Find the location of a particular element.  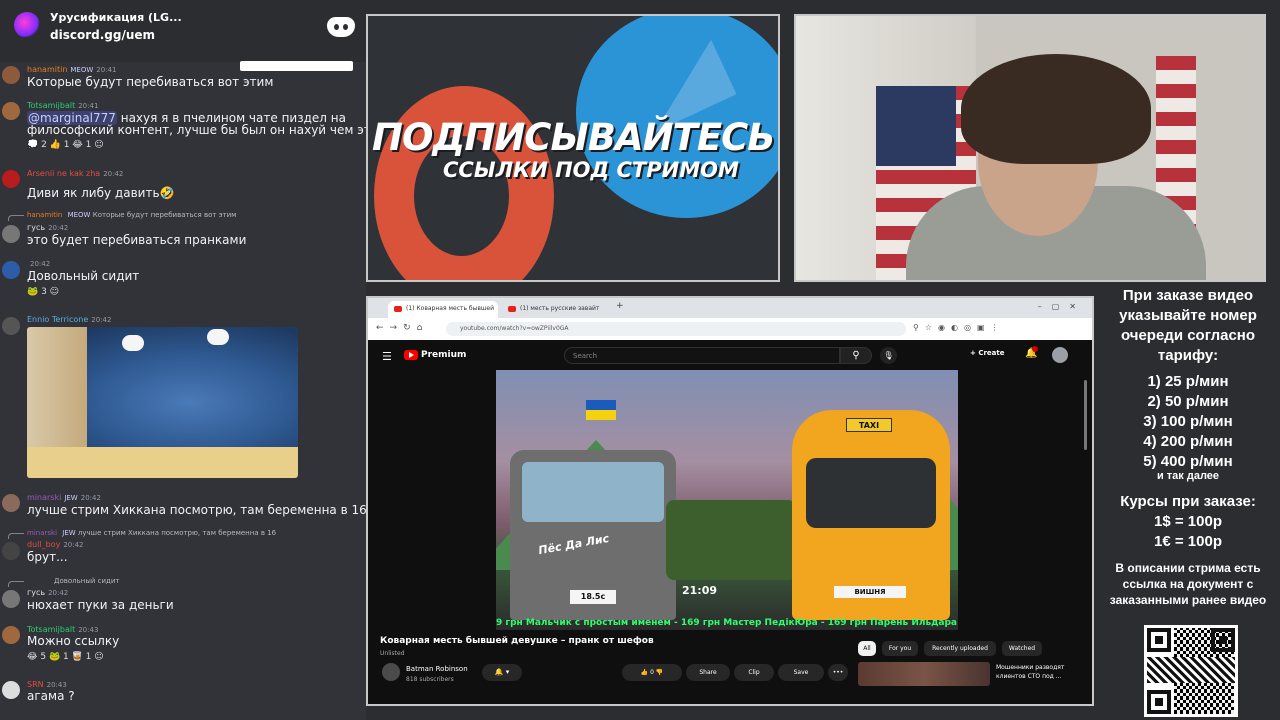

recommended-video-thumbnail is located at coordinates (924, 674).